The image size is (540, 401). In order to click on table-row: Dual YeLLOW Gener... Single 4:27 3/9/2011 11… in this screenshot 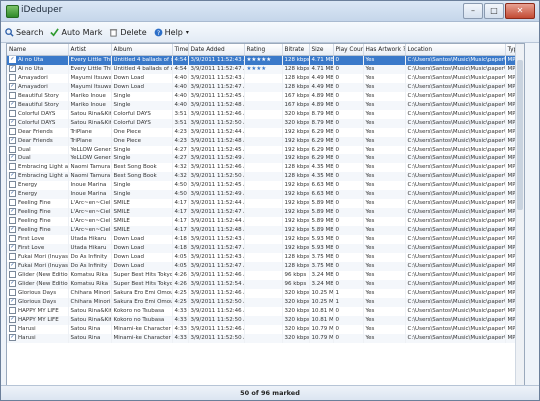, I will do `click(265, 150)`.